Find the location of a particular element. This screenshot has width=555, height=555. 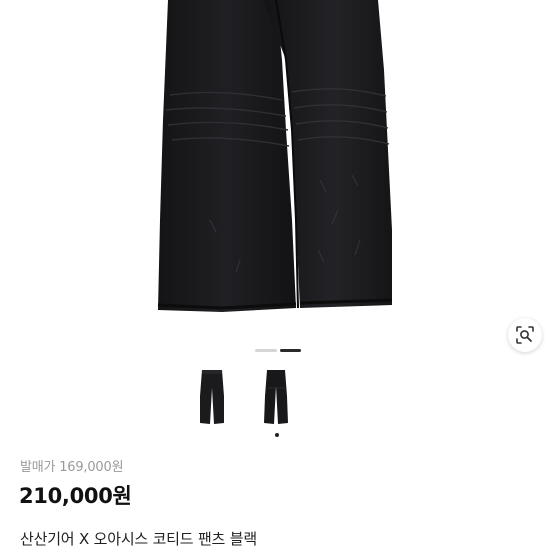

product-title: 산산기어 X 오아시스 코티드 팬츠 블랙 is located at coordinates (138, 539).